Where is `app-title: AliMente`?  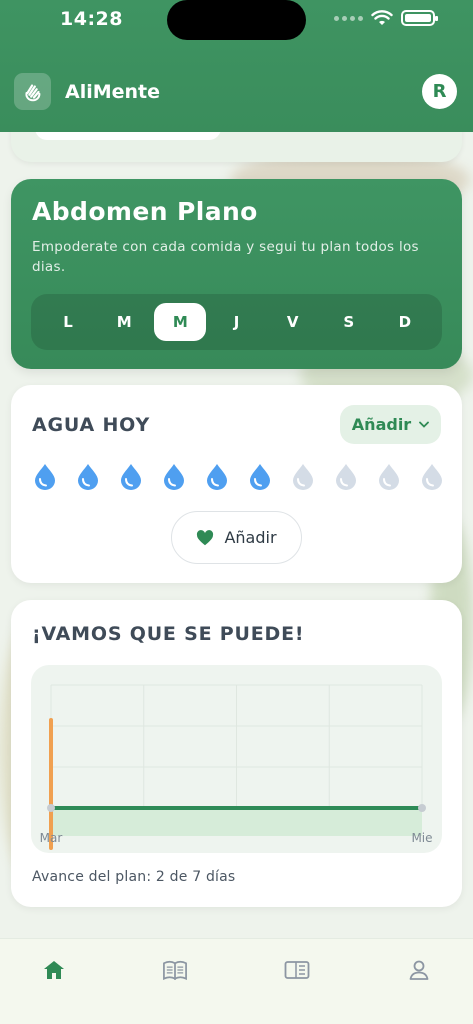
app-title: AliMente is located at coordinates (113, 92).